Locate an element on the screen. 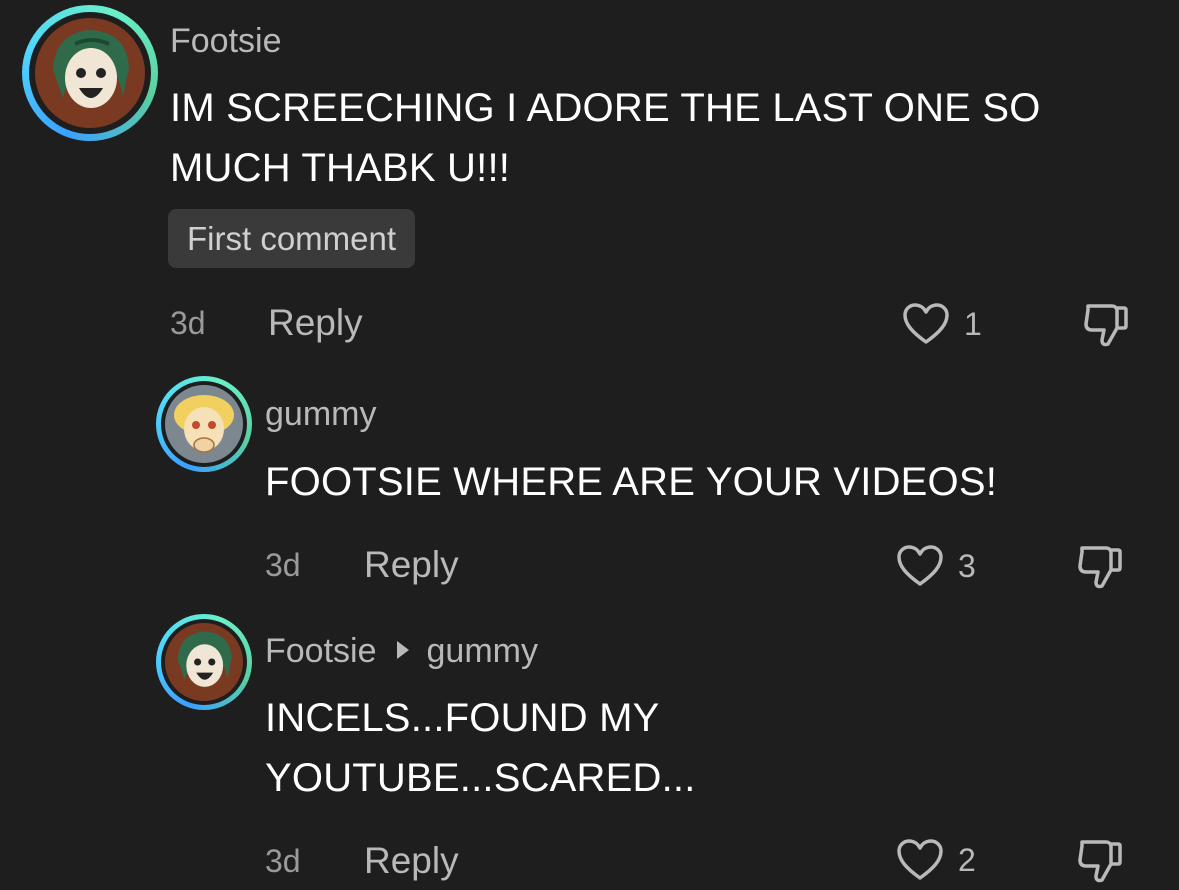  comment-text-line: FOOTSIE WHERE ARE YOUR VIDEOS! is located at coordinates (631, 482).